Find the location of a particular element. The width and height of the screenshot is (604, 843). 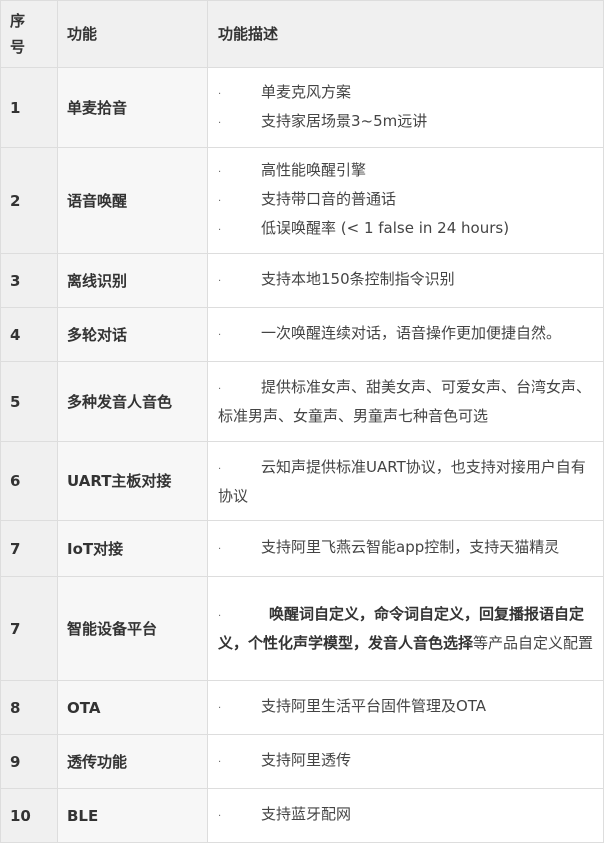

description-text: 提供标准女声、甜美女声、可爱女声、台湾女声、标准男声、女童声、男童声七种音色可选 is located at coordinates (405, 401).